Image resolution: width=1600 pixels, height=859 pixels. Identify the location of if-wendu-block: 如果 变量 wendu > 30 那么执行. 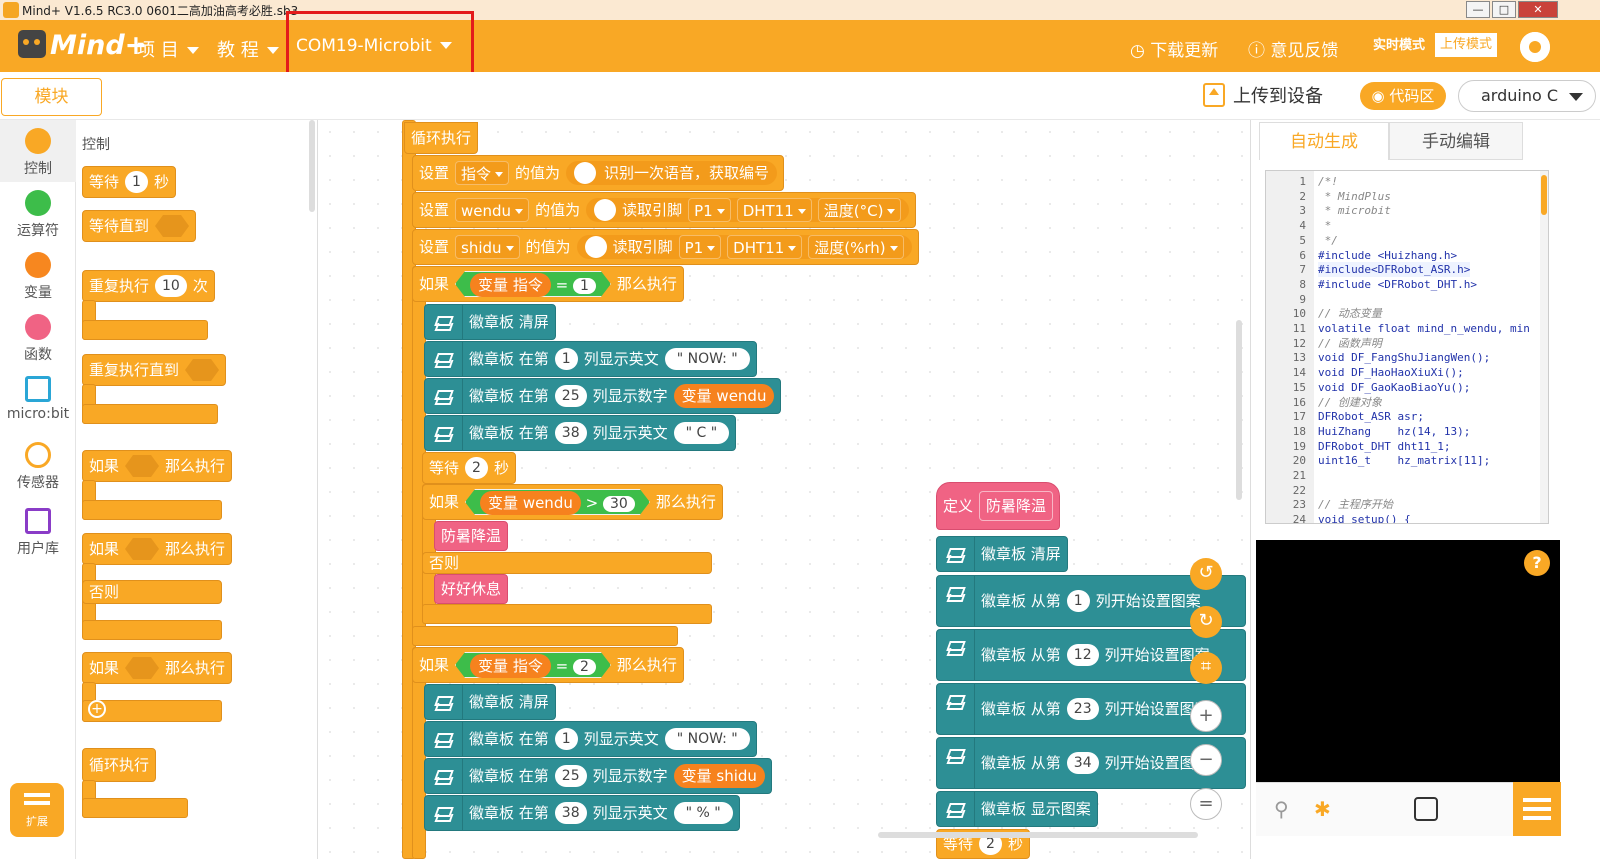
(572, 502).